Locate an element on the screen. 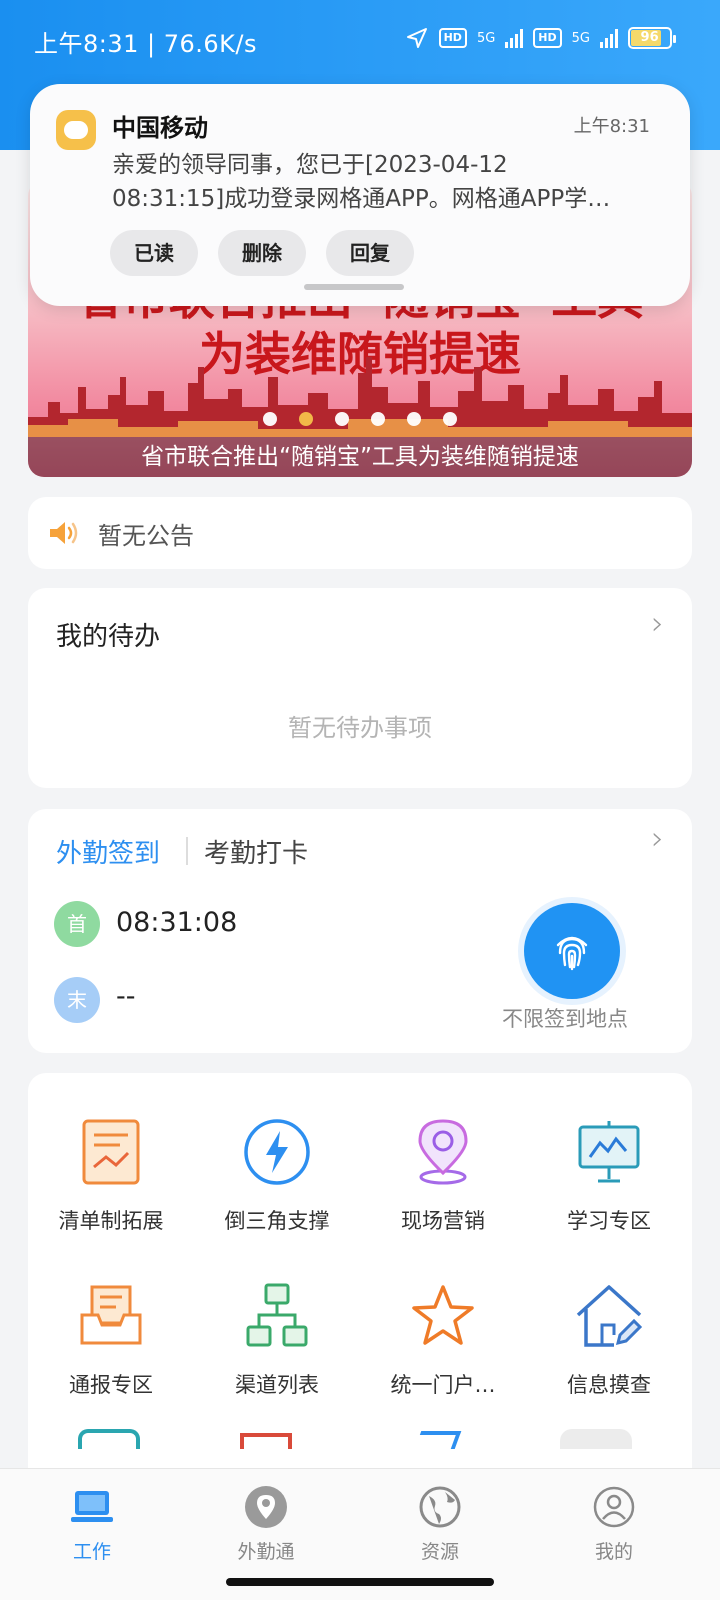  network-label-1: 5G is located at coordinates (486, 38).